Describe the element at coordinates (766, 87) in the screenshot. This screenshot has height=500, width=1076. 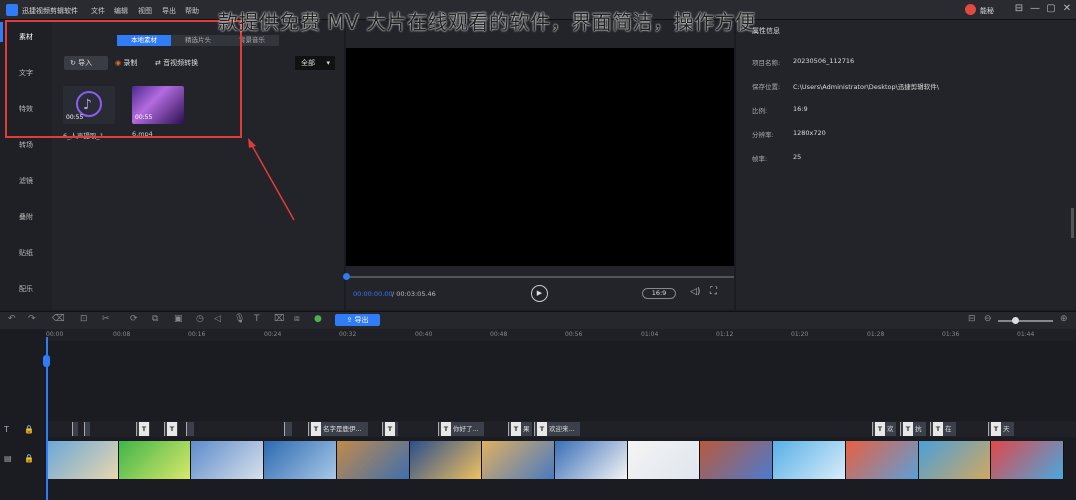
I see `prop-label-path: 保存位置:` at that location.